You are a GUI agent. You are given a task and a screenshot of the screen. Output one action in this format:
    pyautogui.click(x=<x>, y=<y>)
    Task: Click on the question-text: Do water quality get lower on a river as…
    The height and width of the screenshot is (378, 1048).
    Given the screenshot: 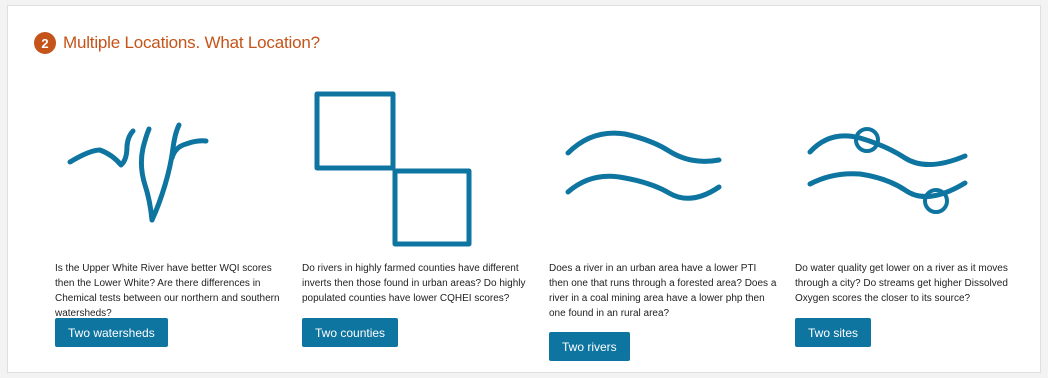 What is the action you would take?
    pyautogui.click(x=901, y=283)
    